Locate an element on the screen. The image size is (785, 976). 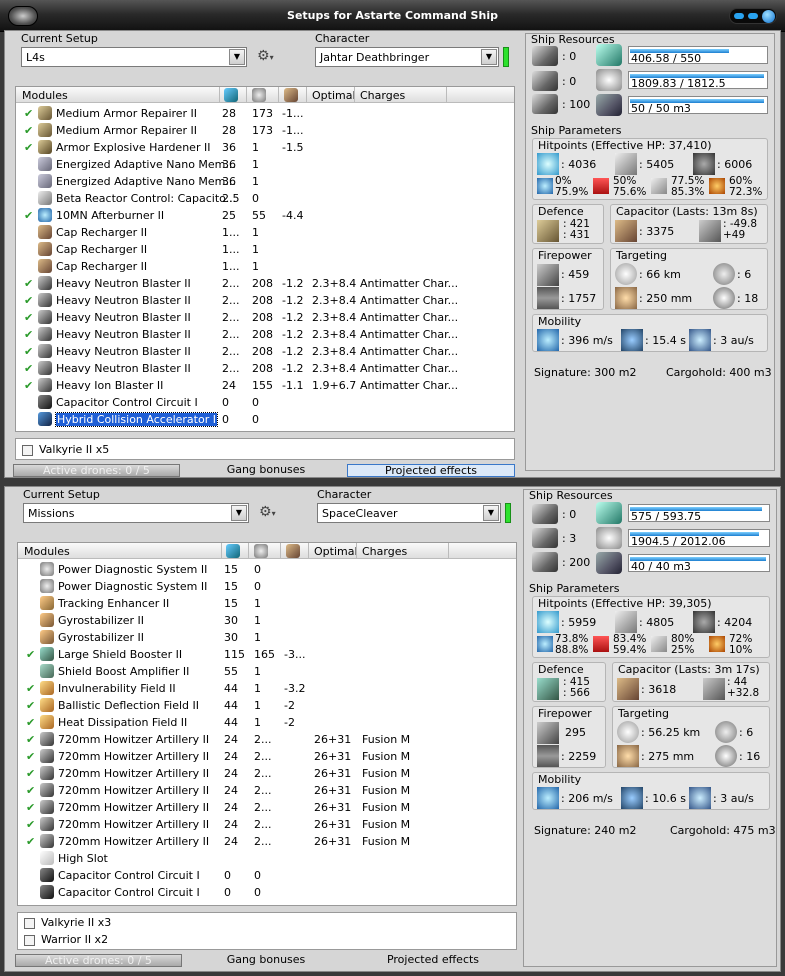
drones-list: Valkyrie II x3 Warrior II x2 is located at coordinates (267, 931).